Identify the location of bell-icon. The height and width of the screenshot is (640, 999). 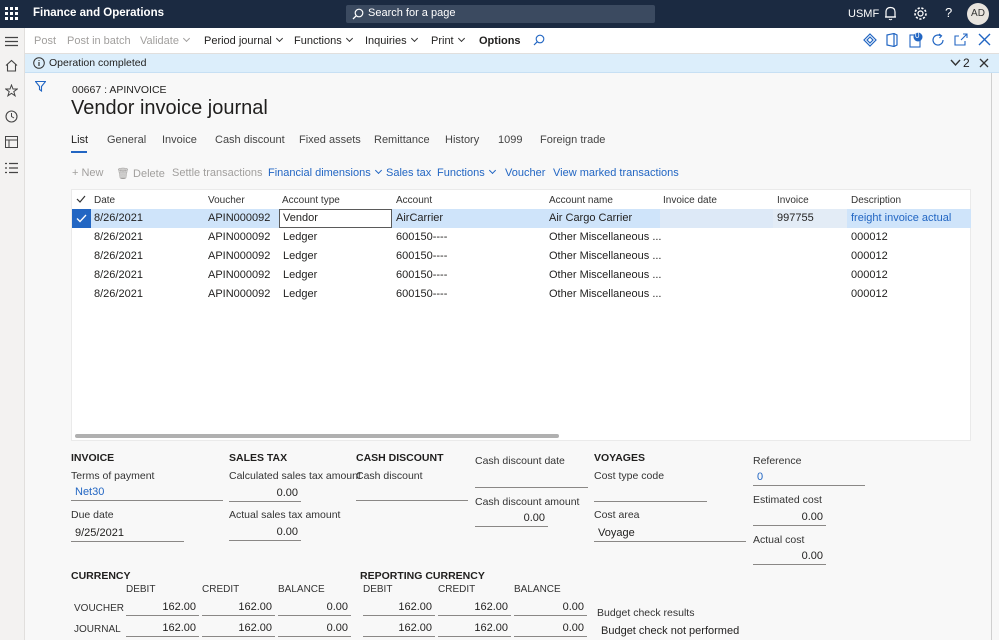
(890, 13).